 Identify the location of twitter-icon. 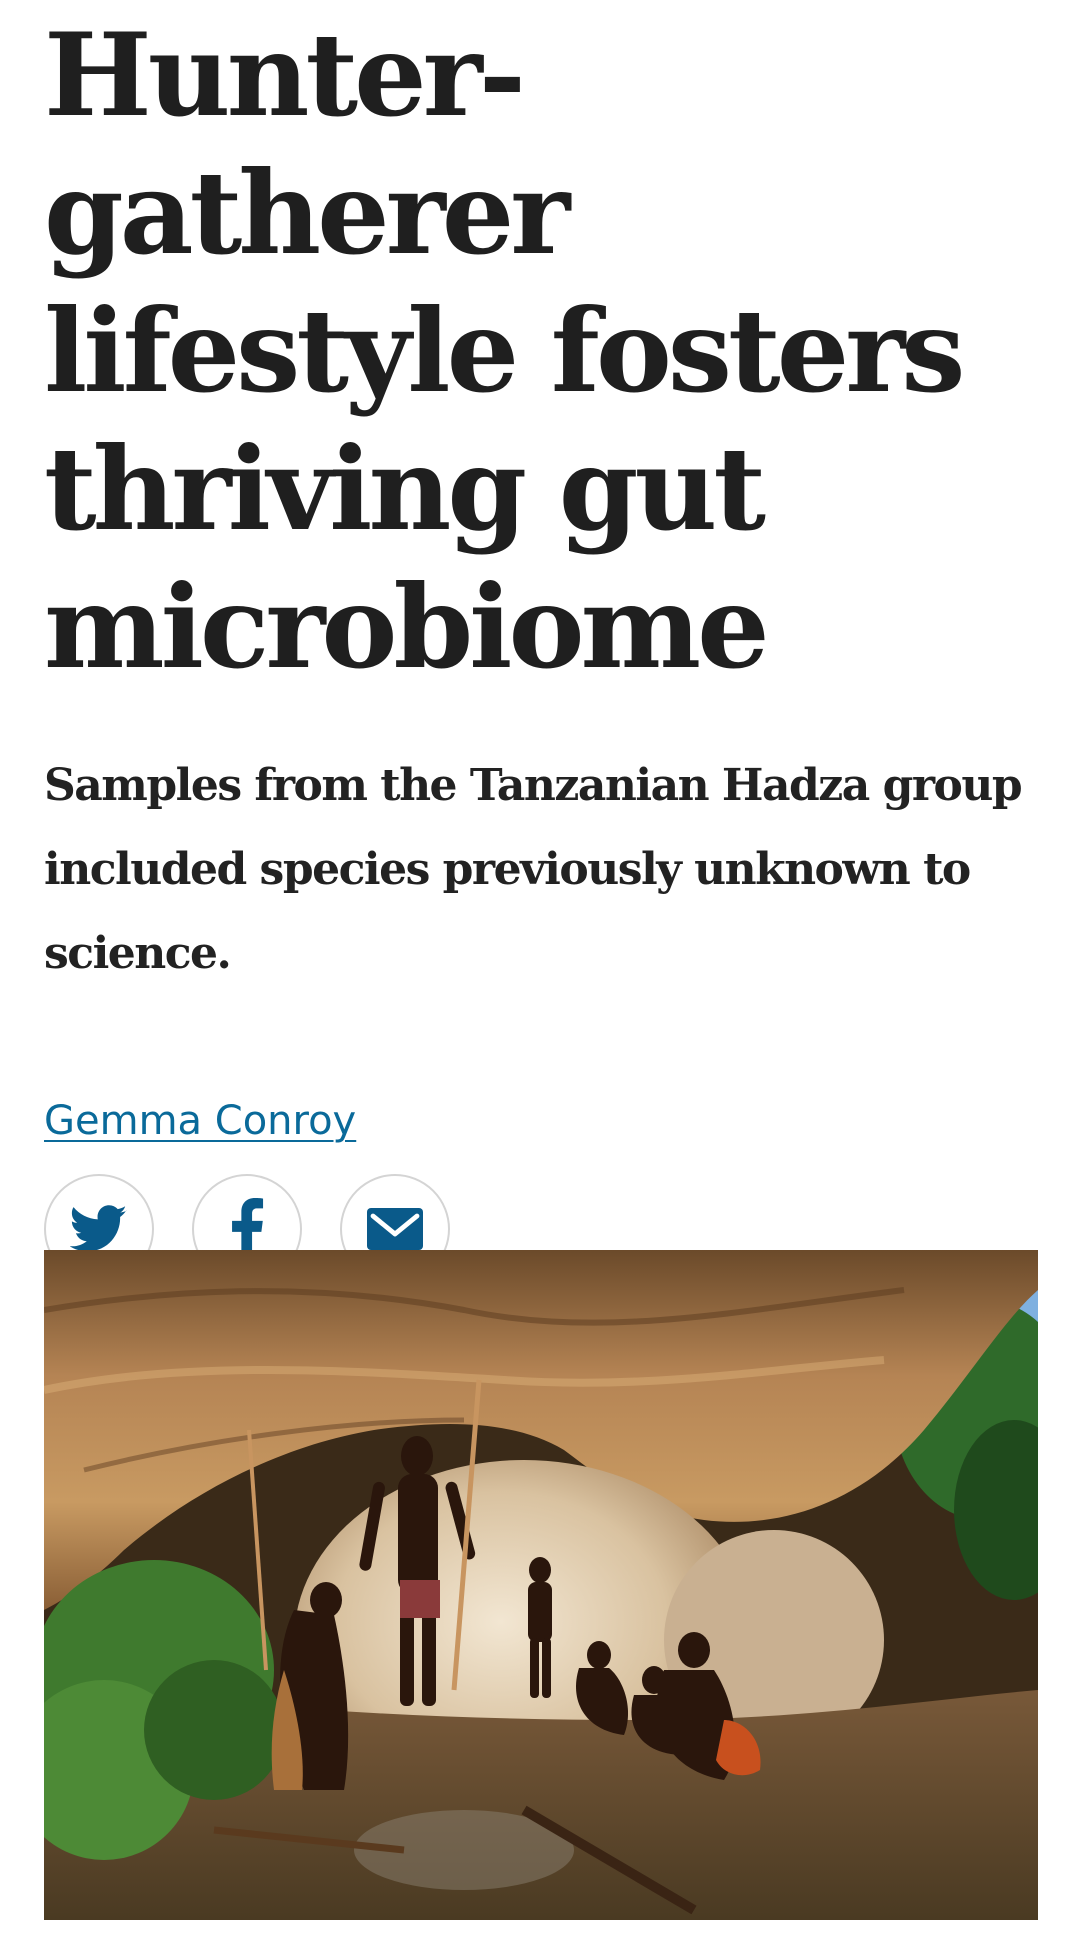
(98, 1228).